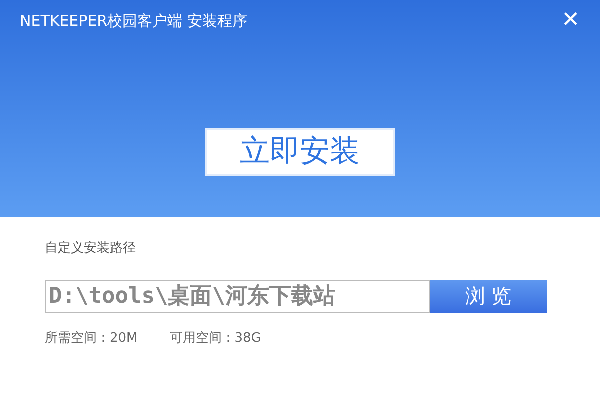  Describe the element at coordinates (571, 21) in the screenshot. I see `close-button: ✕` at that location.